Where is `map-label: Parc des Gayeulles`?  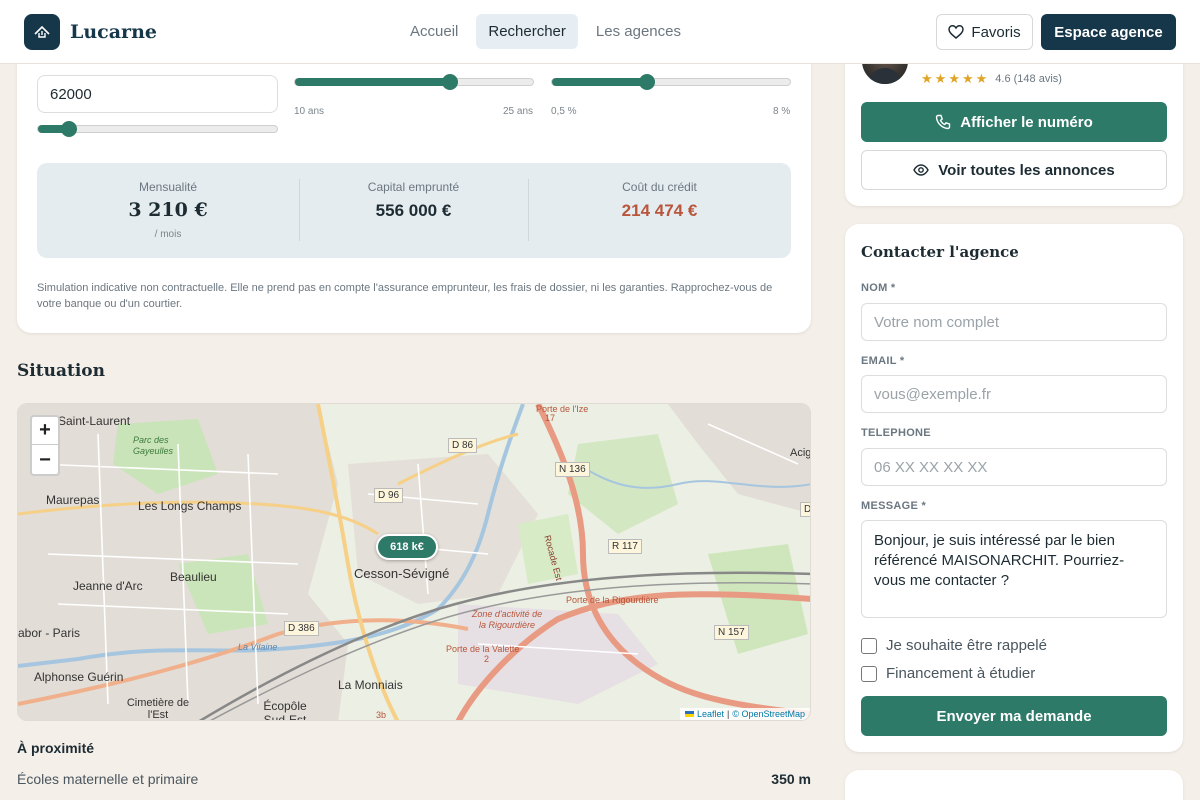 map-label: Parc des Gayeulles is located at coordinates (153, 445).